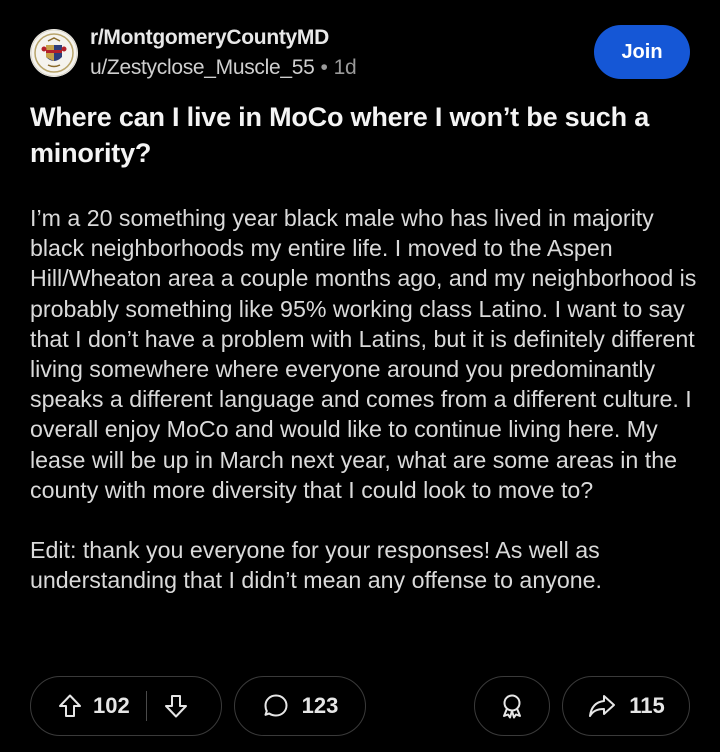 Image resolution: width=720 pixels, height=752 pixels. I want to click on award-icon, so click(512, 706).